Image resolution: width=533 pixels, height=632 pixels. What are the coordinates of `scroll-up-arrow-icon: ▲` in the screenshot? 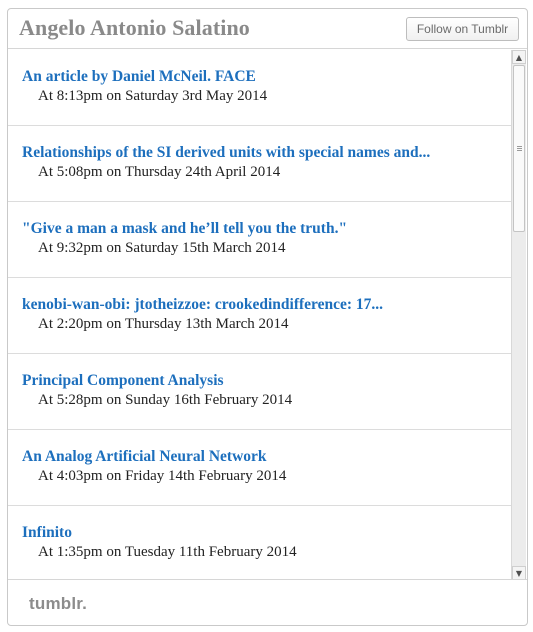 It's located at (519, 57).